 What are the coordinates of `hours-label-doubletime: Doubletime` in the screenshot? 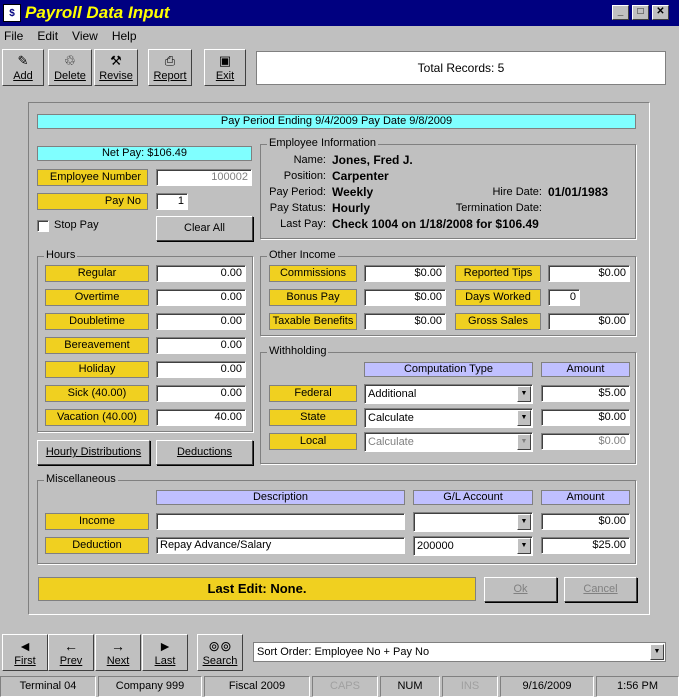 It's located at (97, 321).